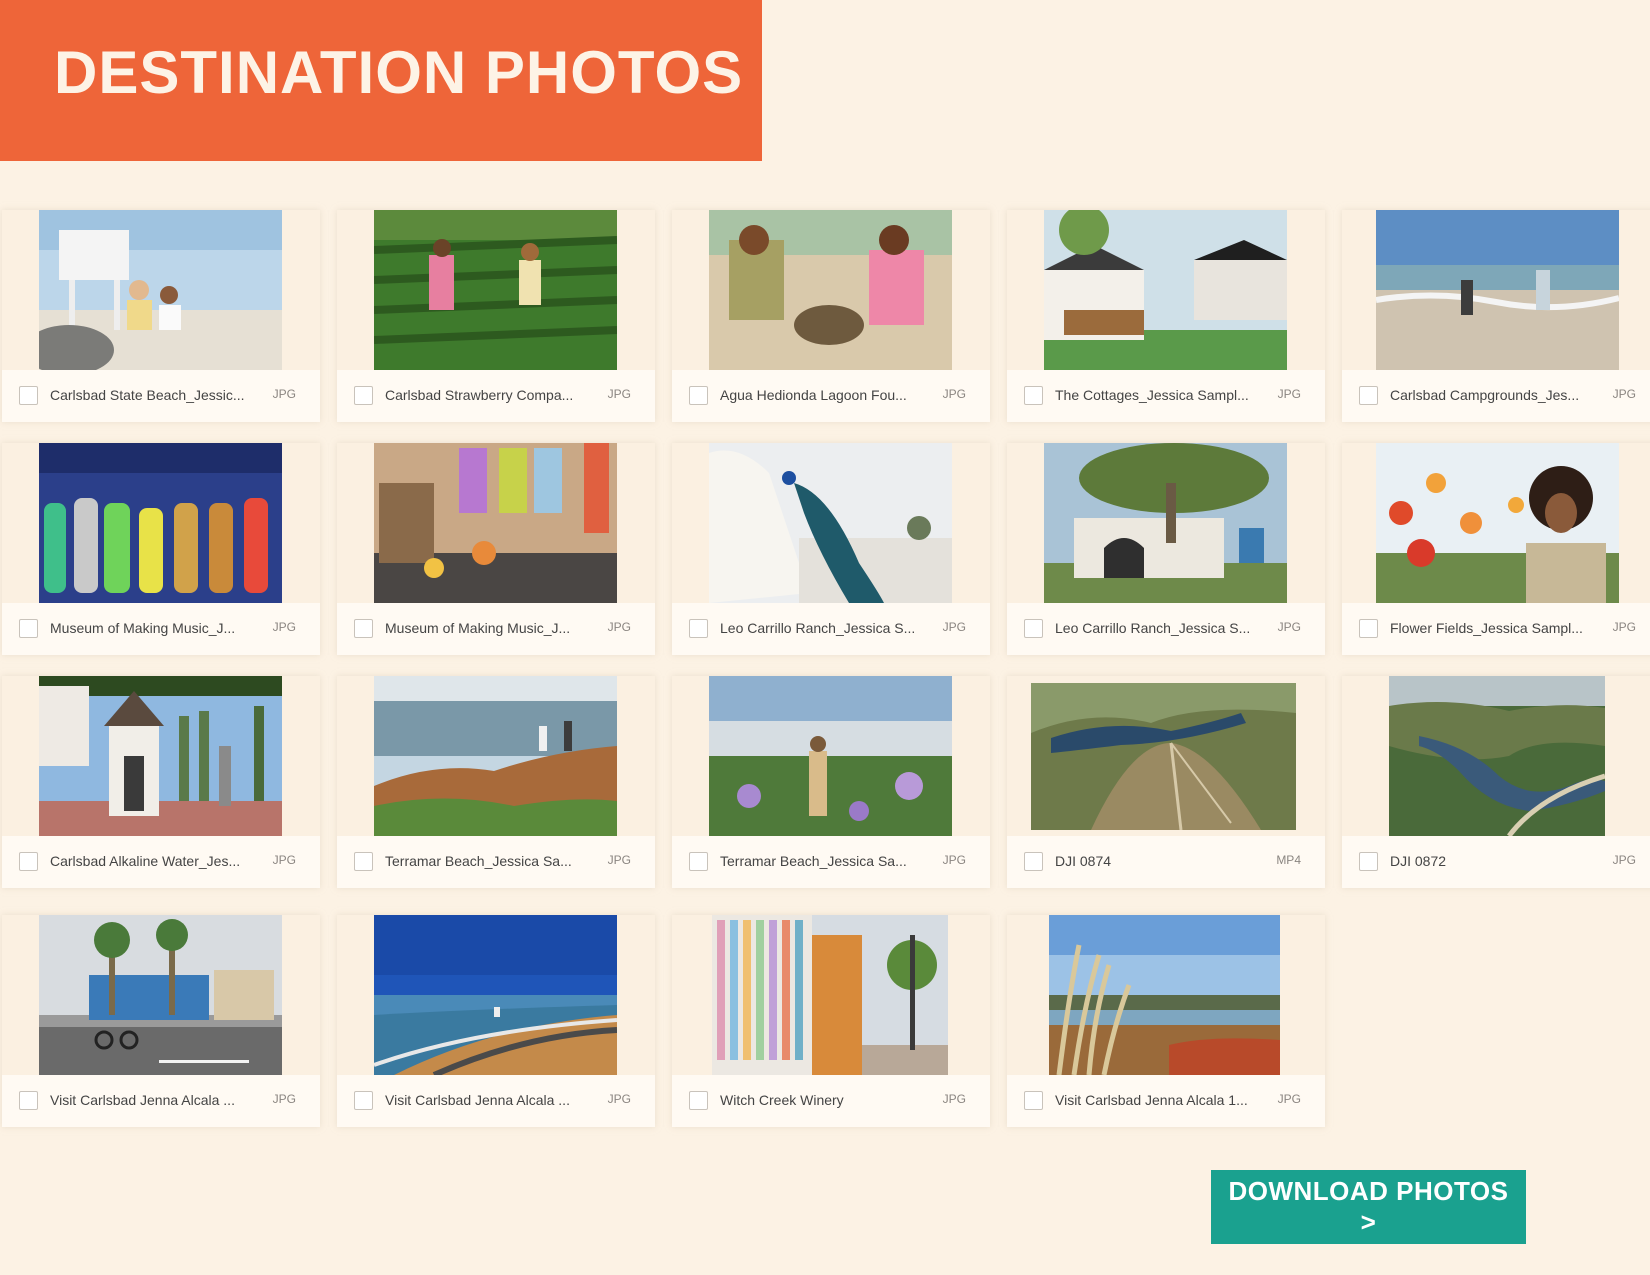 This screenshot has height=1275, width=1650. I want to click on photo-card: Carlsbad Alkaline Water_Jes... JPG, so click(161, 782).